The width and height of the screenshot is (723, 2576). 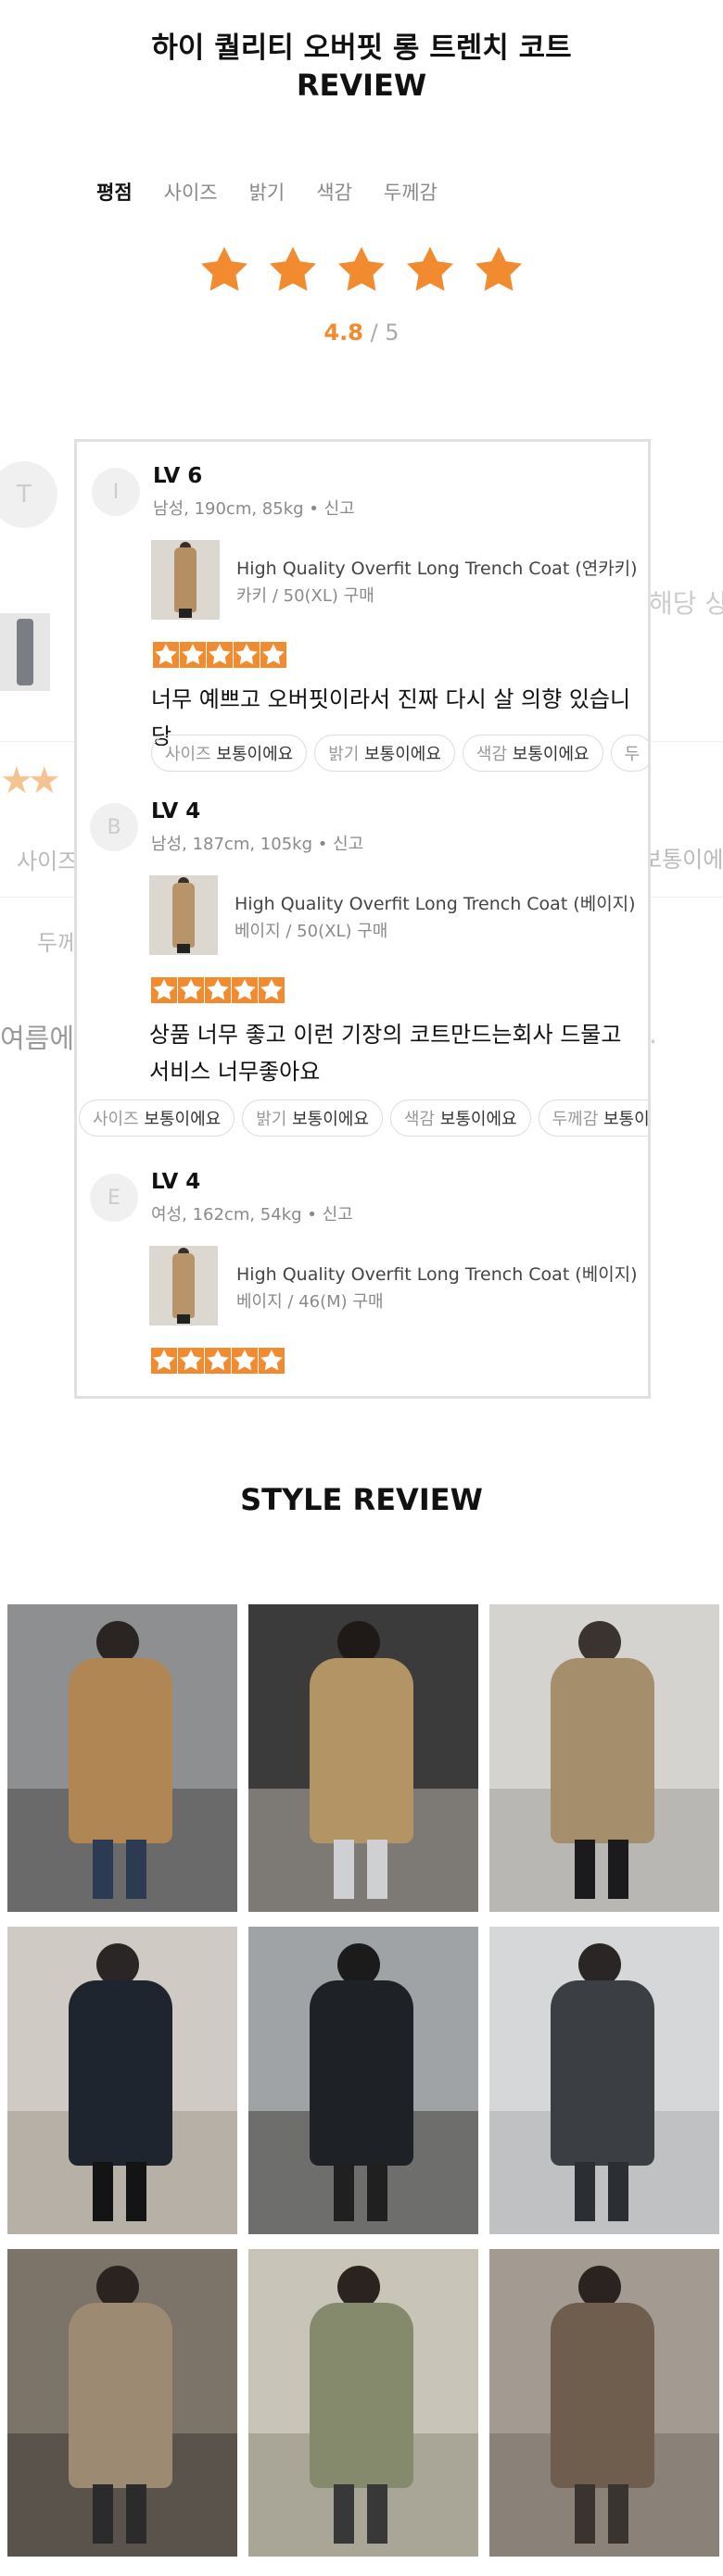 What do you see at coordinates (114, 1198) in the screenshot?
I see `avatar: E` at bounding box center [114, 1198].